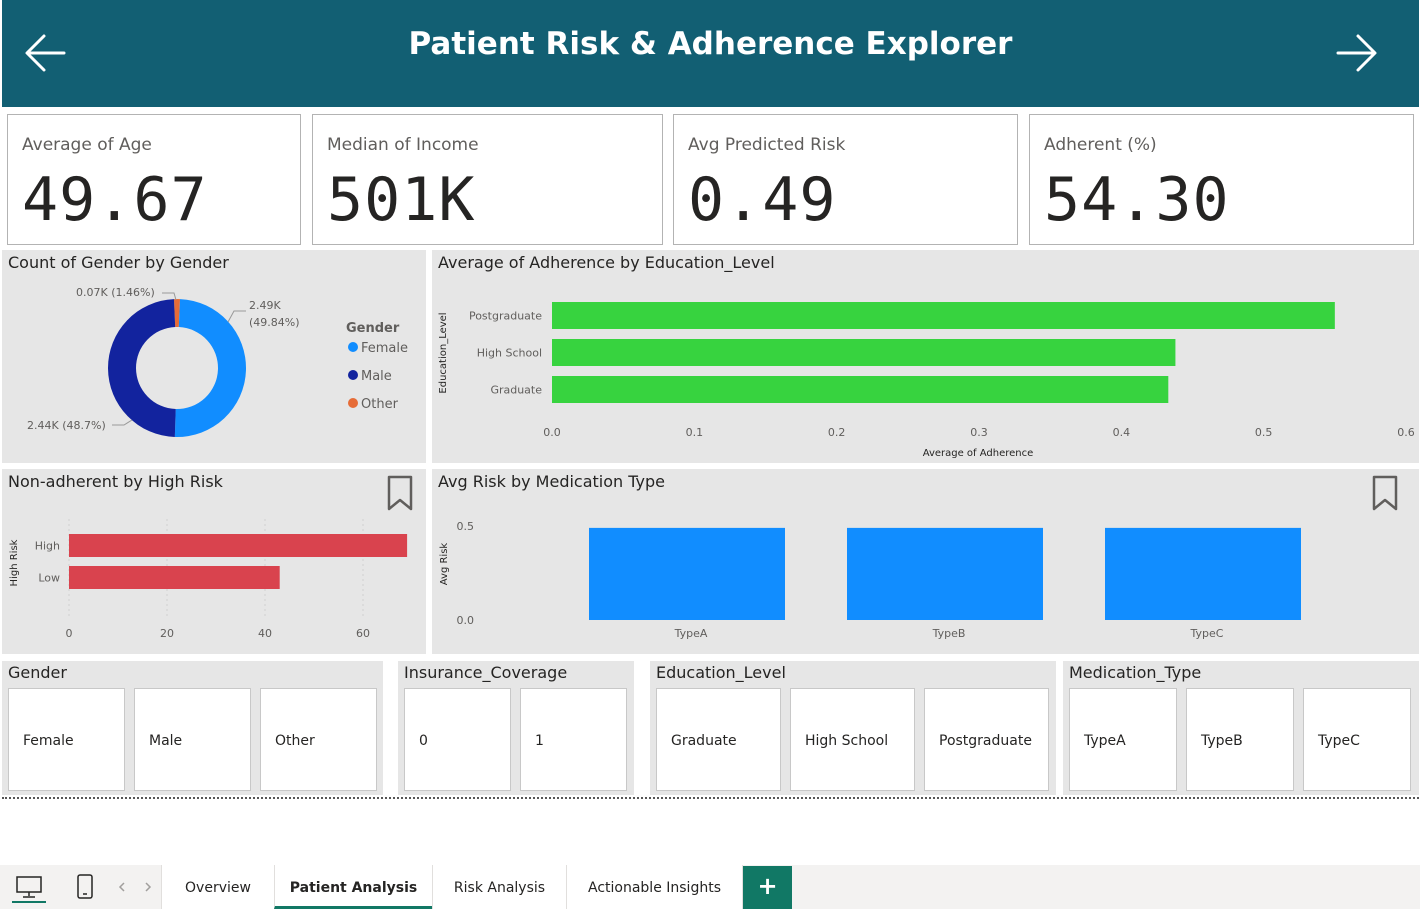 The height and width of the screenshot is (911, 1420). Describe the element at coordinates (466, 620) in the screenshot. I see `y-tick-label: 0.0` at that location.